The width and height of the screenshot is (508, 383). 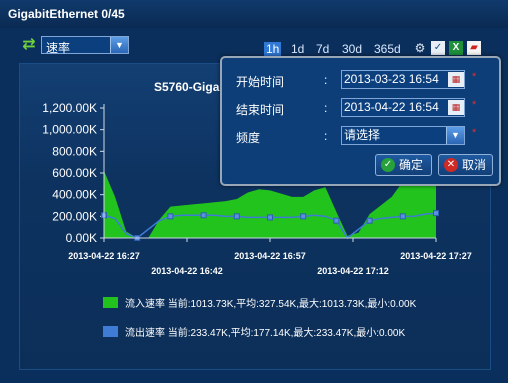 What do you see at coordinates (145, 304) in the screenshot?
I see `legend-inbound-label: 流入速率` at bounding box center [145, 304].